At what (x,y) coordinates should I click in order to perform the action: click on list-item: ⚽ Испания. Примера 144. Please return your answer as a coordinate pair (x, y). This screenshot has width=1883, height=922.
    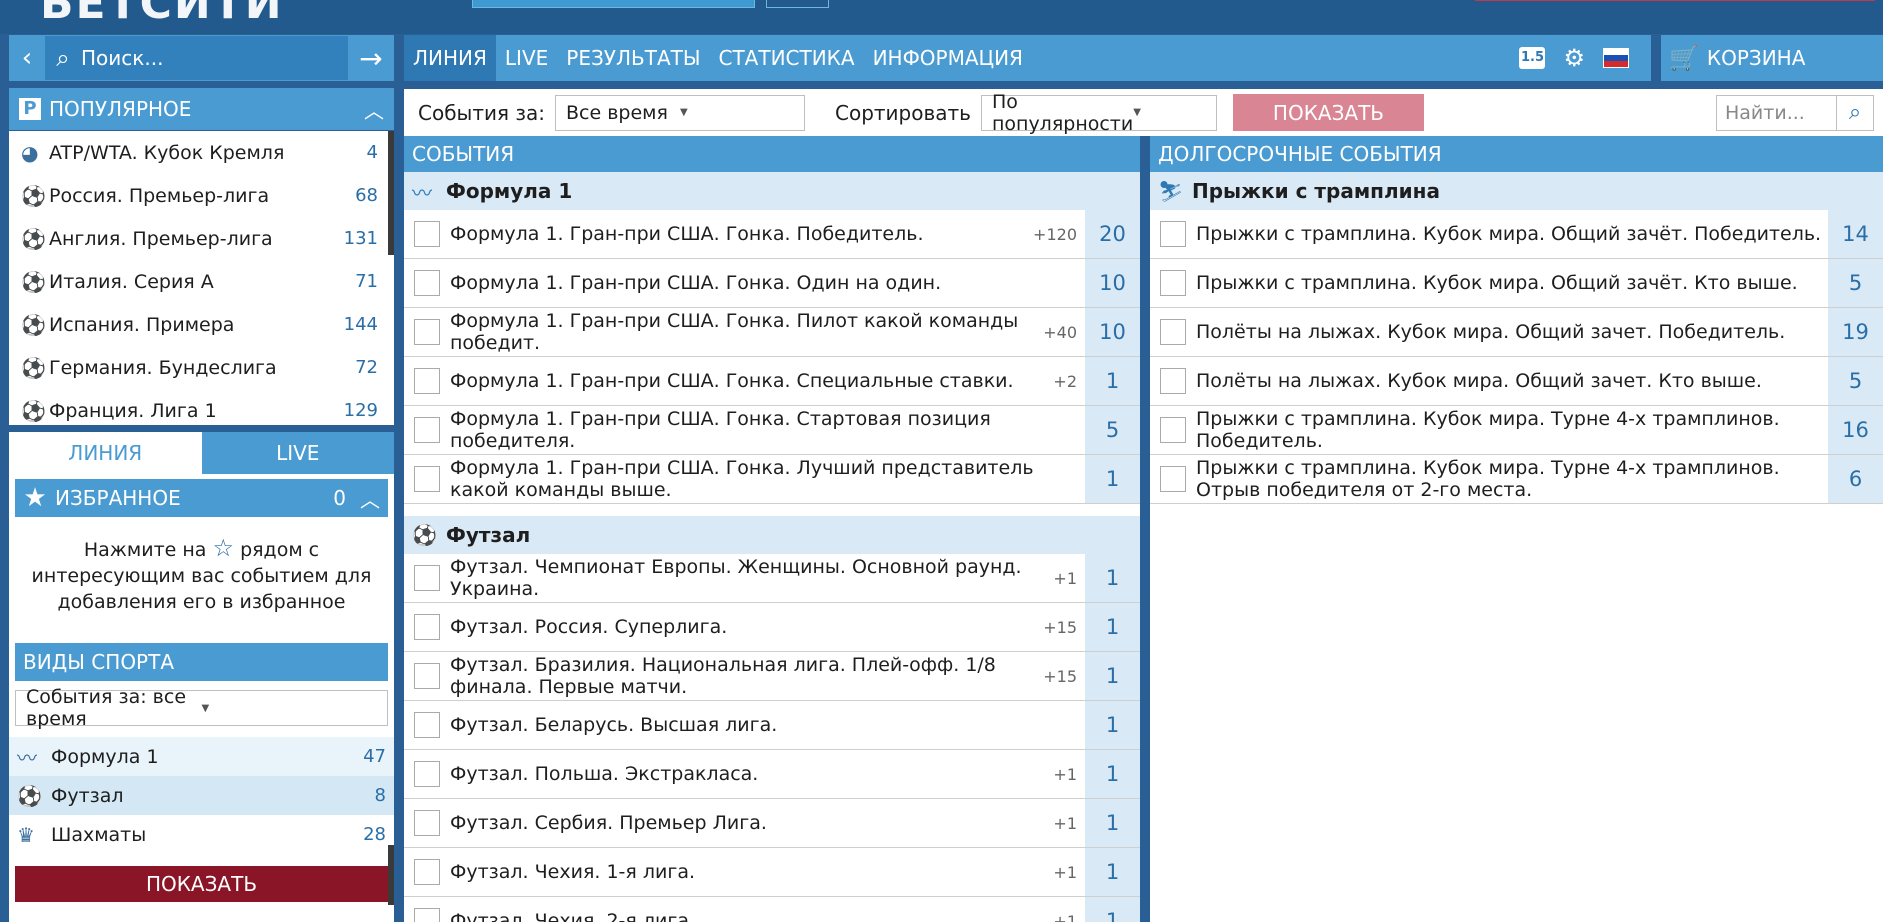
    Looking at the image, I should click on (201, 324).